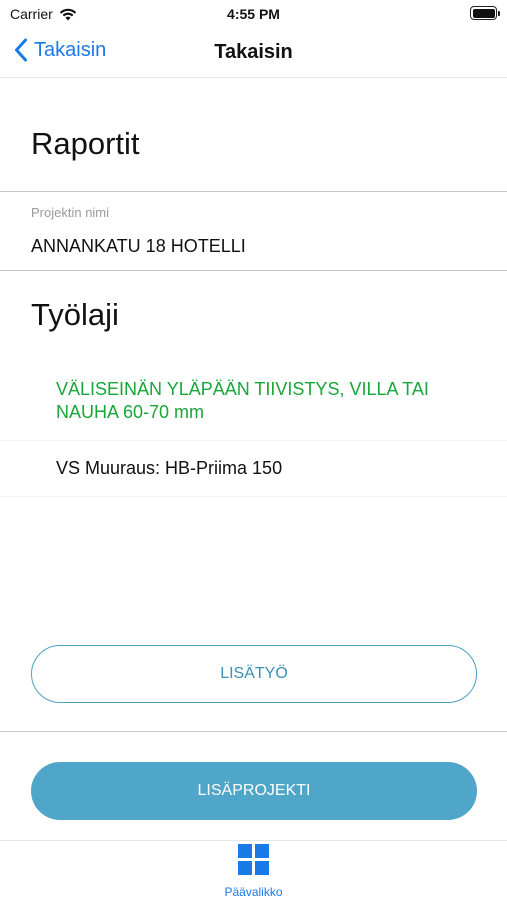 The image size is (507, 900). I want to click on battery-icon, so click(485, 13).